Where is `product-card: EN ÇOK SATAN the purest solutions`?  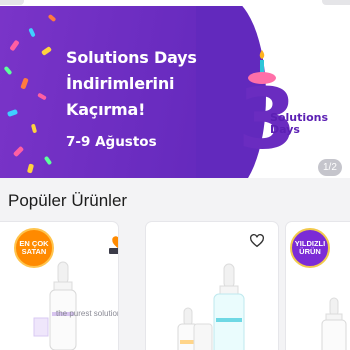 product-card: EN ÇOK SATAN the purest solutions is located at coordinates (59, 286).